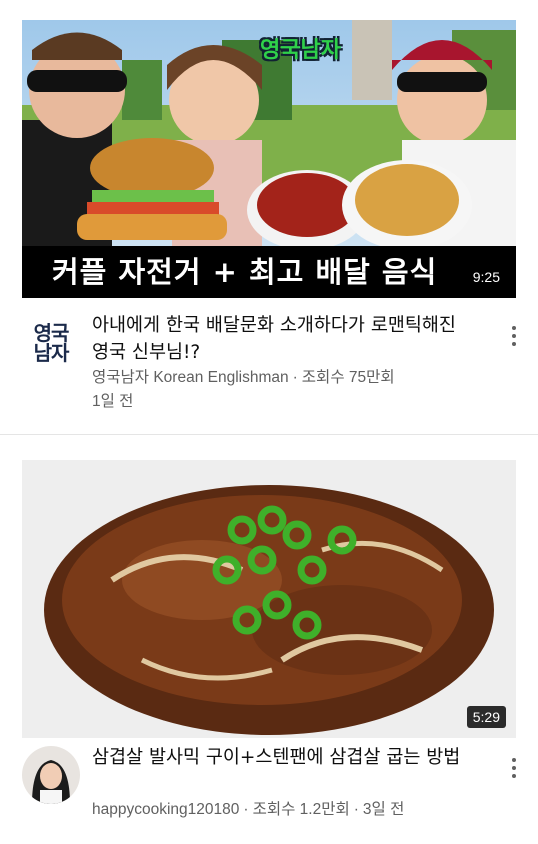  Describe the element at coordinates (486, 717) in the screenshot. I see `duration-badge: 5:29` at that location.